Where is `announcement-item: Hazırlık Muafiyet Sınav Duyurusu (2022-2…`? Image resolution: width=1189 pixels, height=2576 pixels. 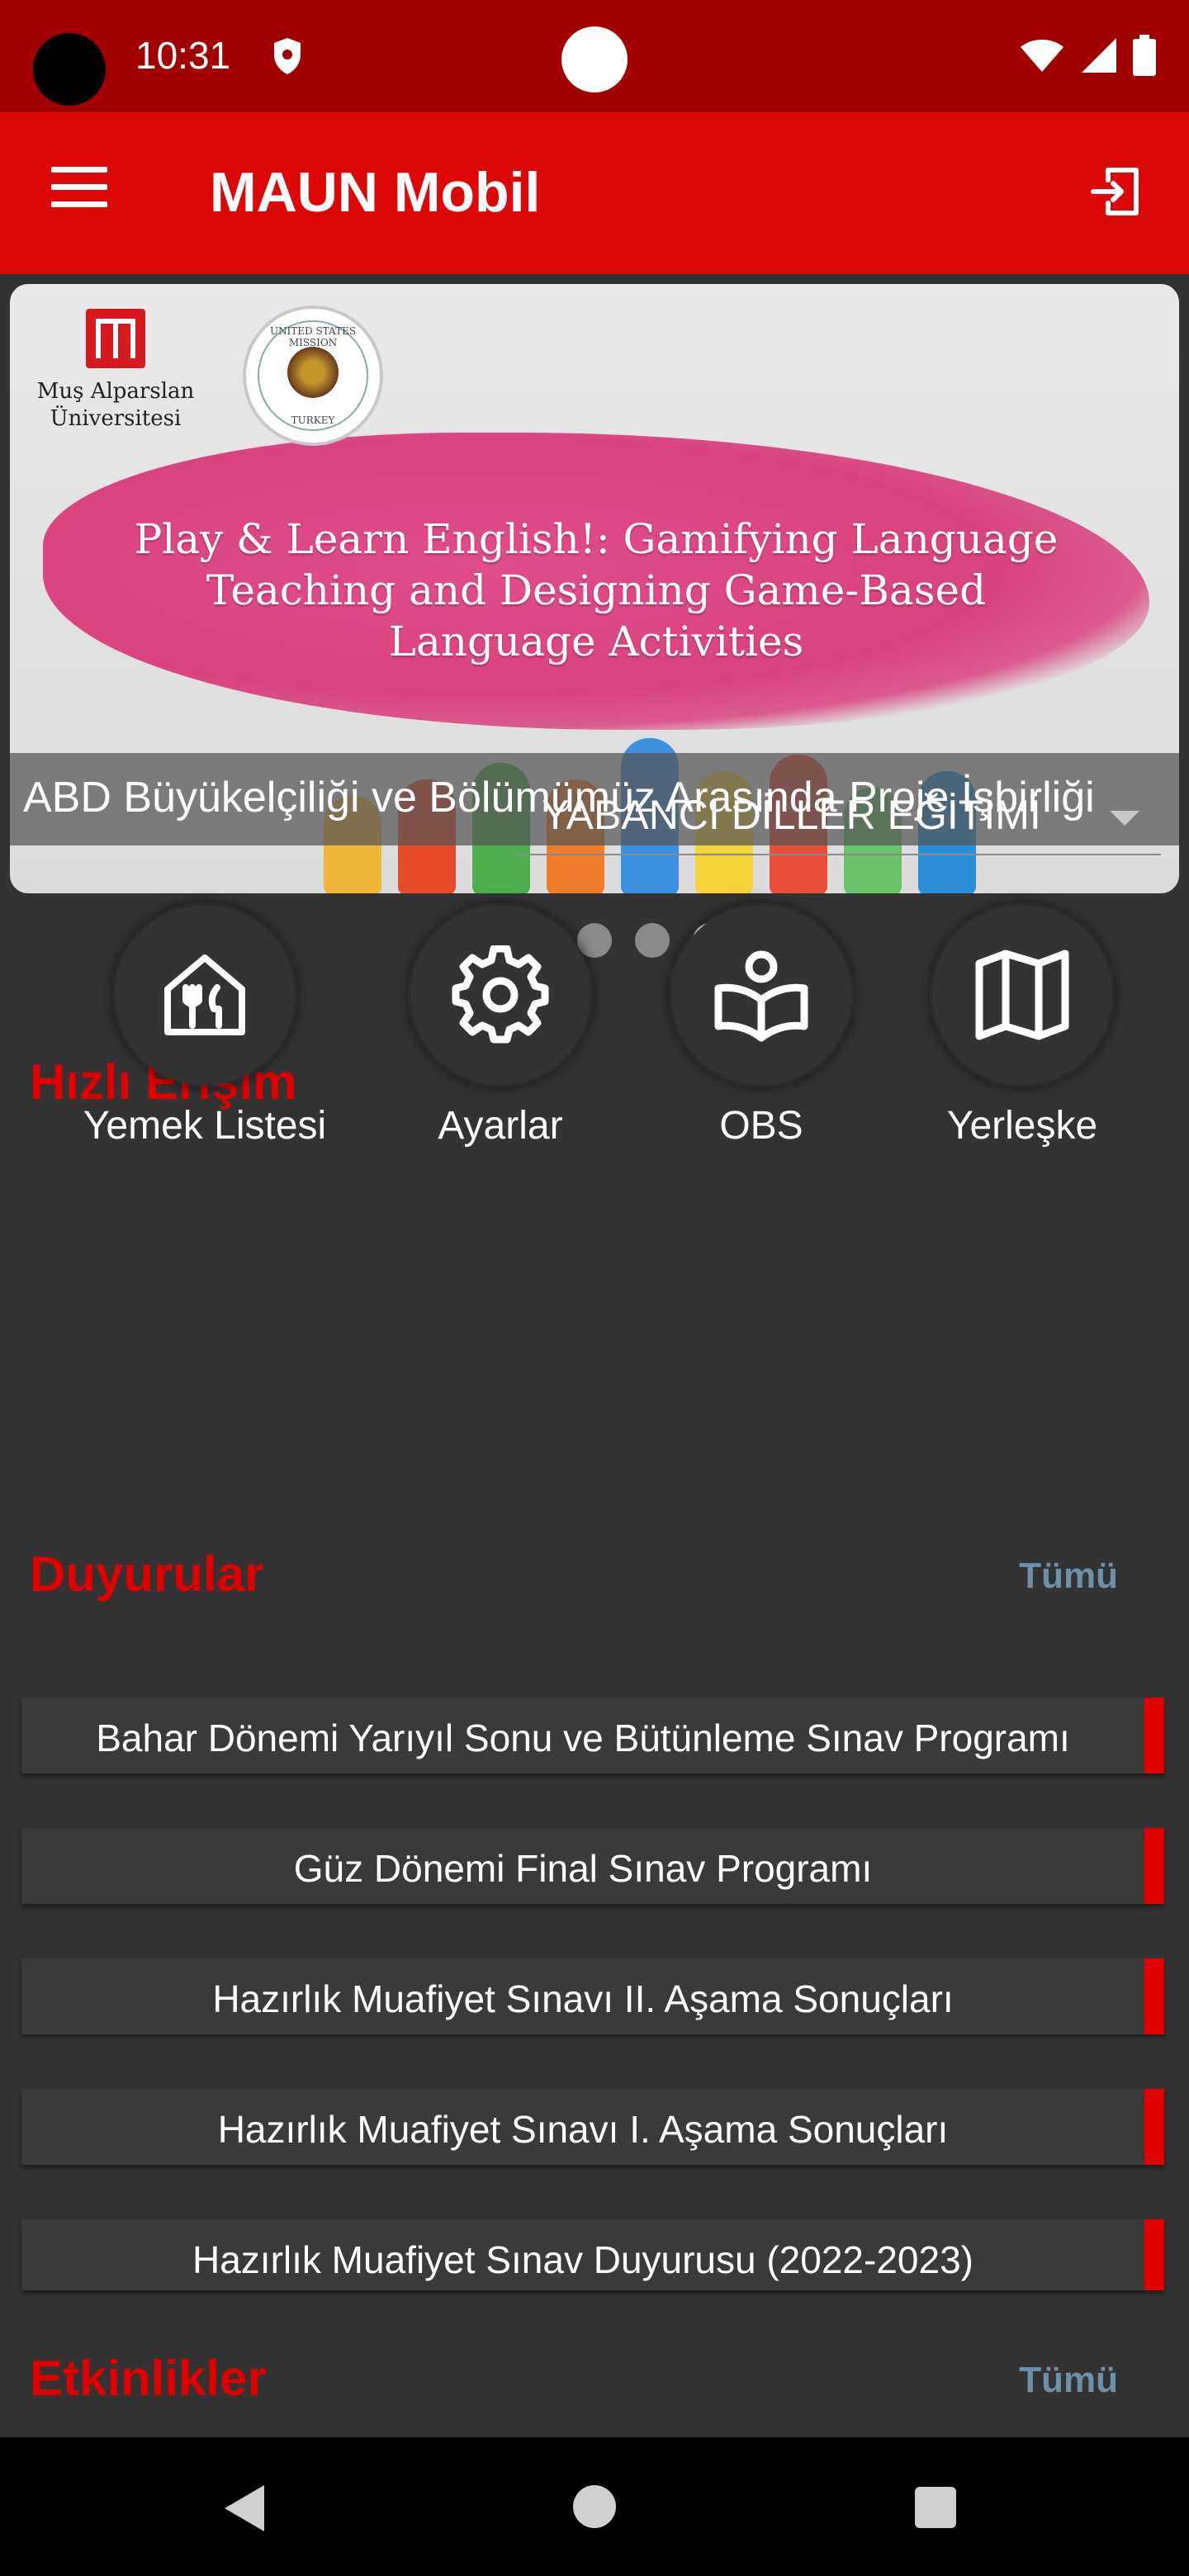 announcement-item: Hazırlık Muafiyet Sınav Duyurusu (2022-2… is located at coordinates (592, 2254).